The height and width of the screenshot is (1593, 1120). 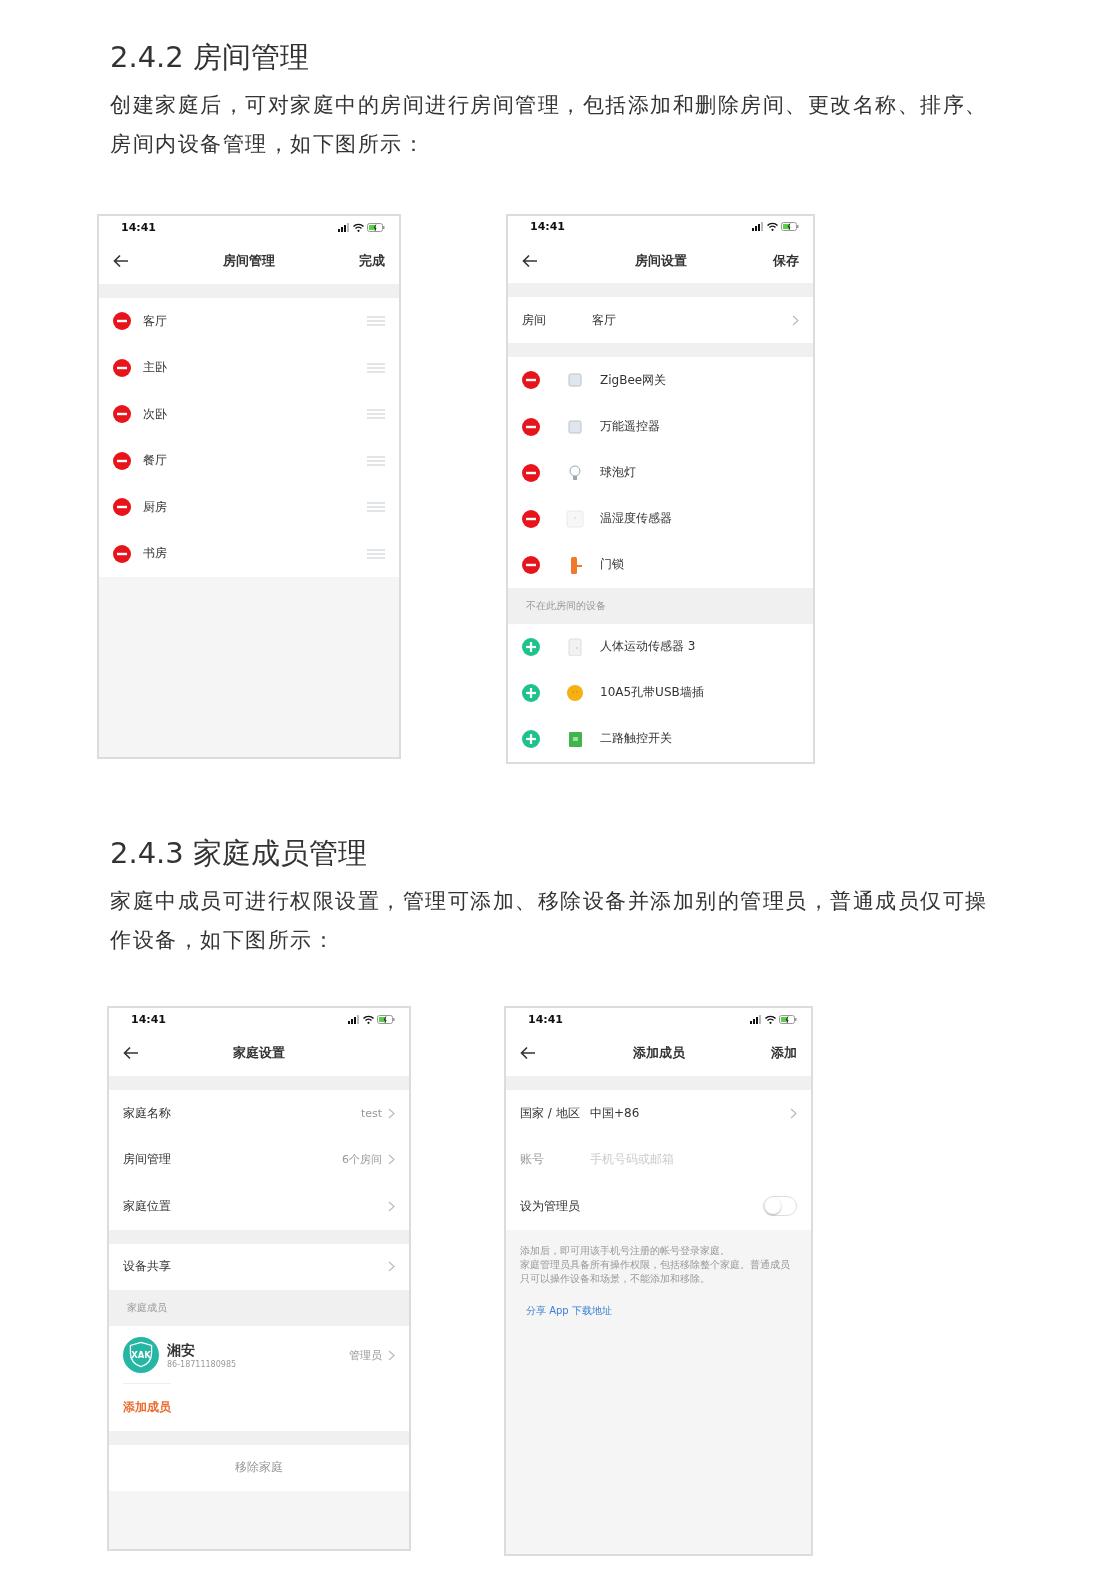 What do you see at coordinates (655, 1271) in the screenshot?
I see `note-text: 家庭管理员具备所有操作权限，包括移除整个家庭。普通成员只可以操作设备和场景，不能添加和移除。` at bounding box center [655, 1271].